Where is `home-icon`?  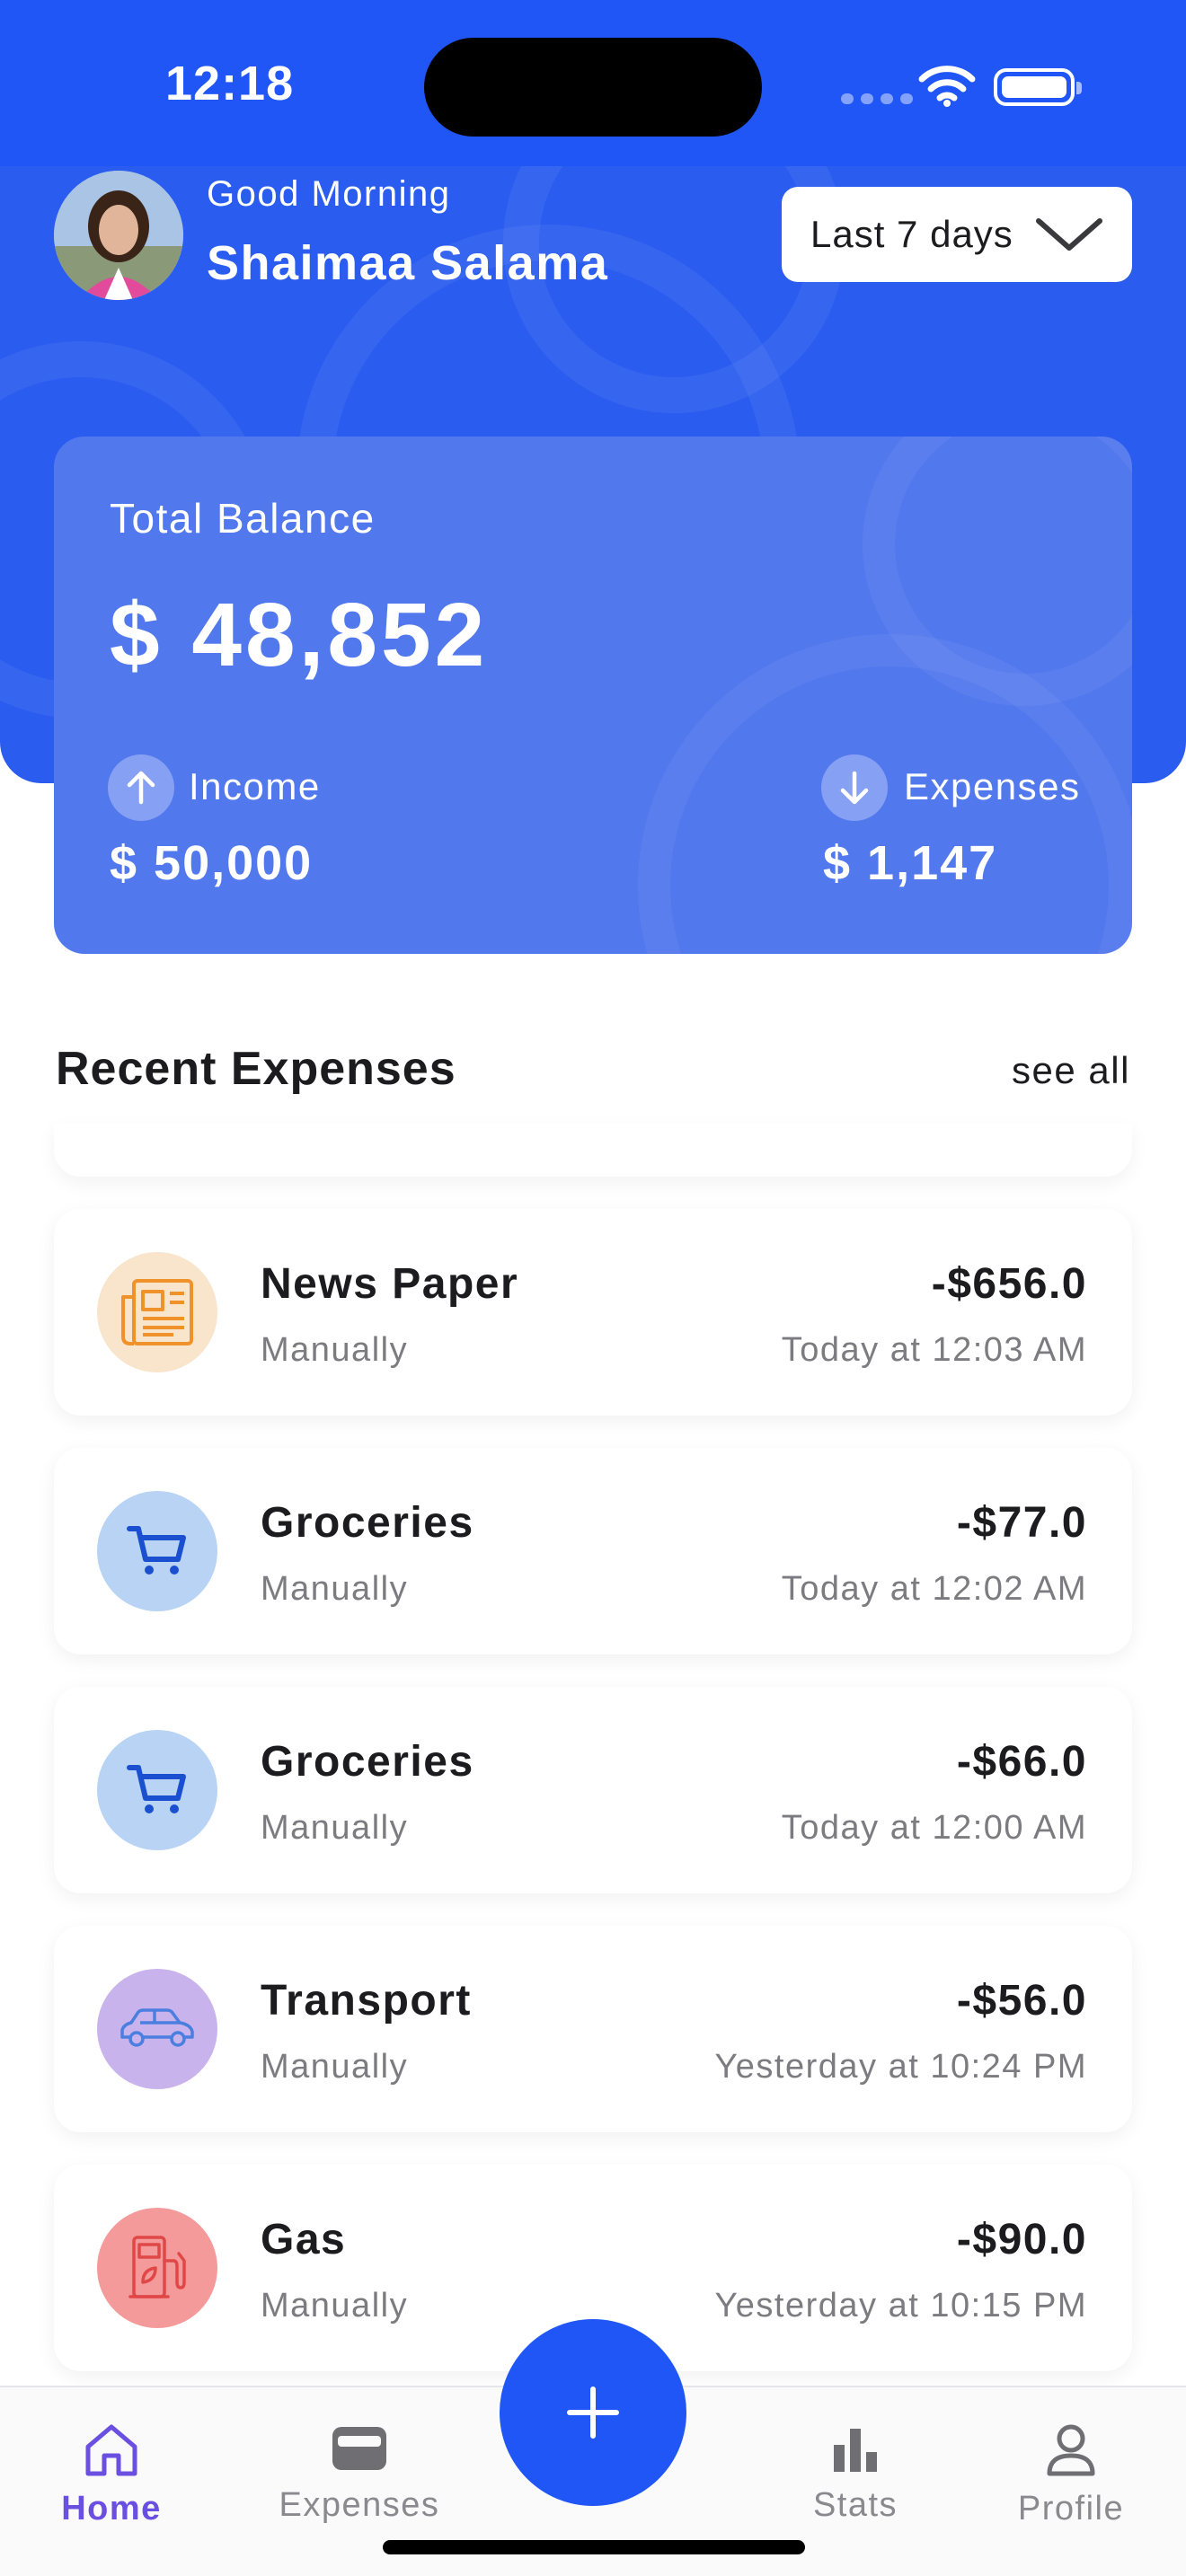 home-icon is located at coordinates (111, 2450).